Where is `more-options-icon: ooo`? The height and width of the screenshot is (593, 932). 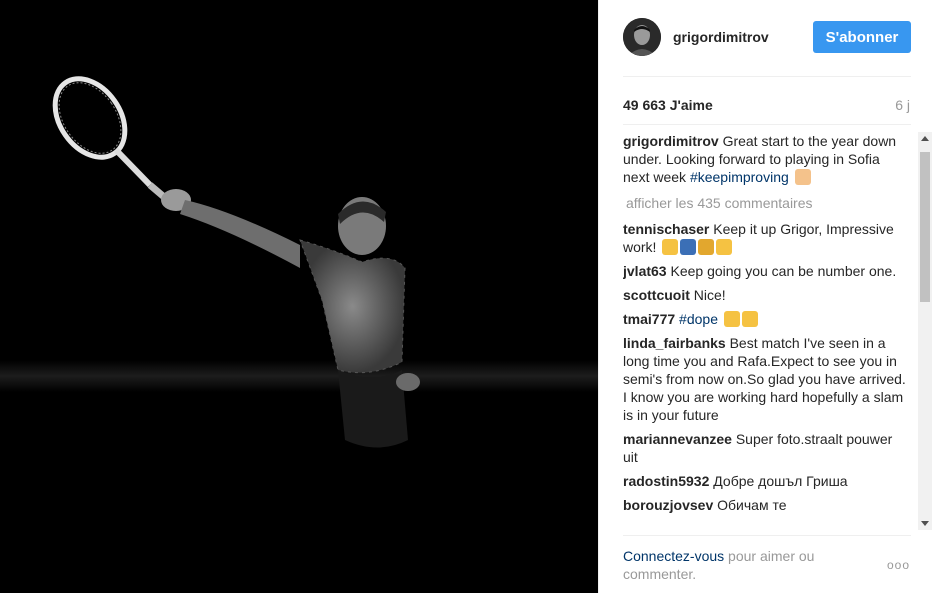
more-options-icon: ooo is located at coordinates (898, 565).